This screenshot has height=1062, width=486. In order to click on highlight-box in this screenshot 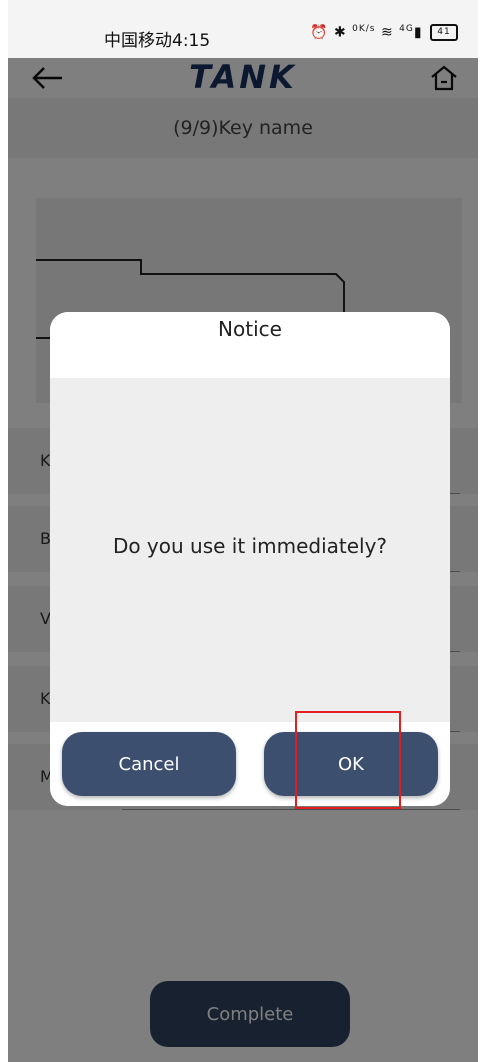, I will do `click(348, 760)`.